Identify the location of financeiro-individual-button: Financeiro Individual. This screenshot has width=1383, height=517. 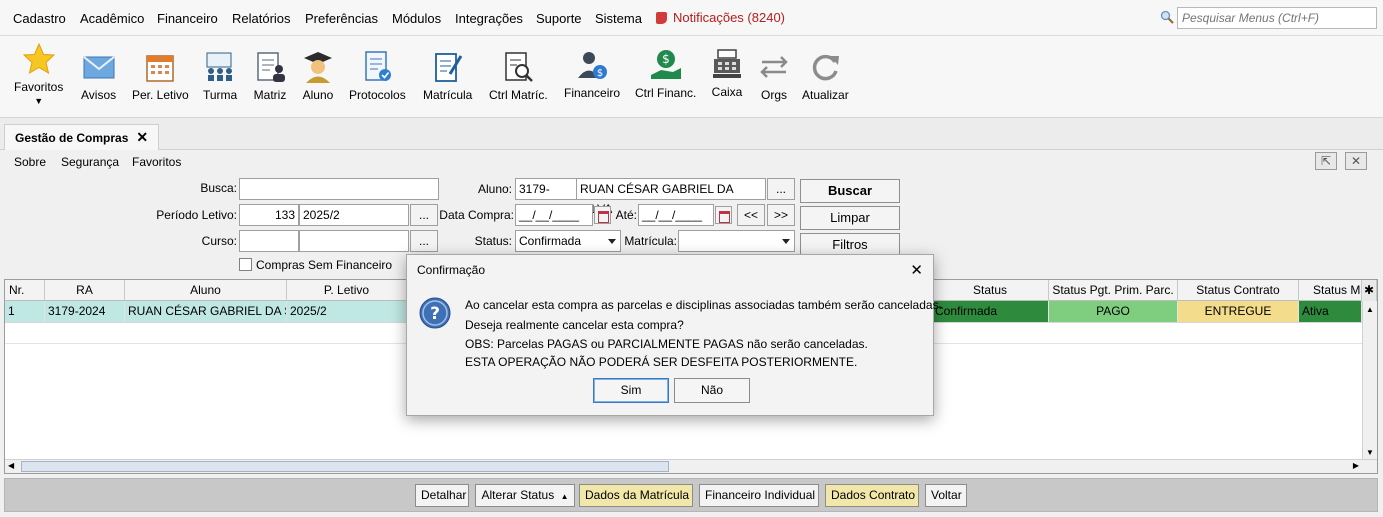
(759, 495).